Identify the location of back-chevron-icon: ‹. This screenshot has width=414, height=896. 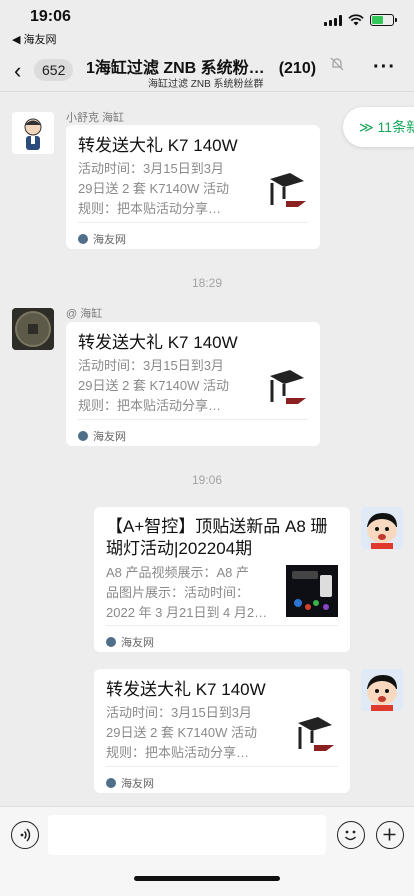
(17, 71).